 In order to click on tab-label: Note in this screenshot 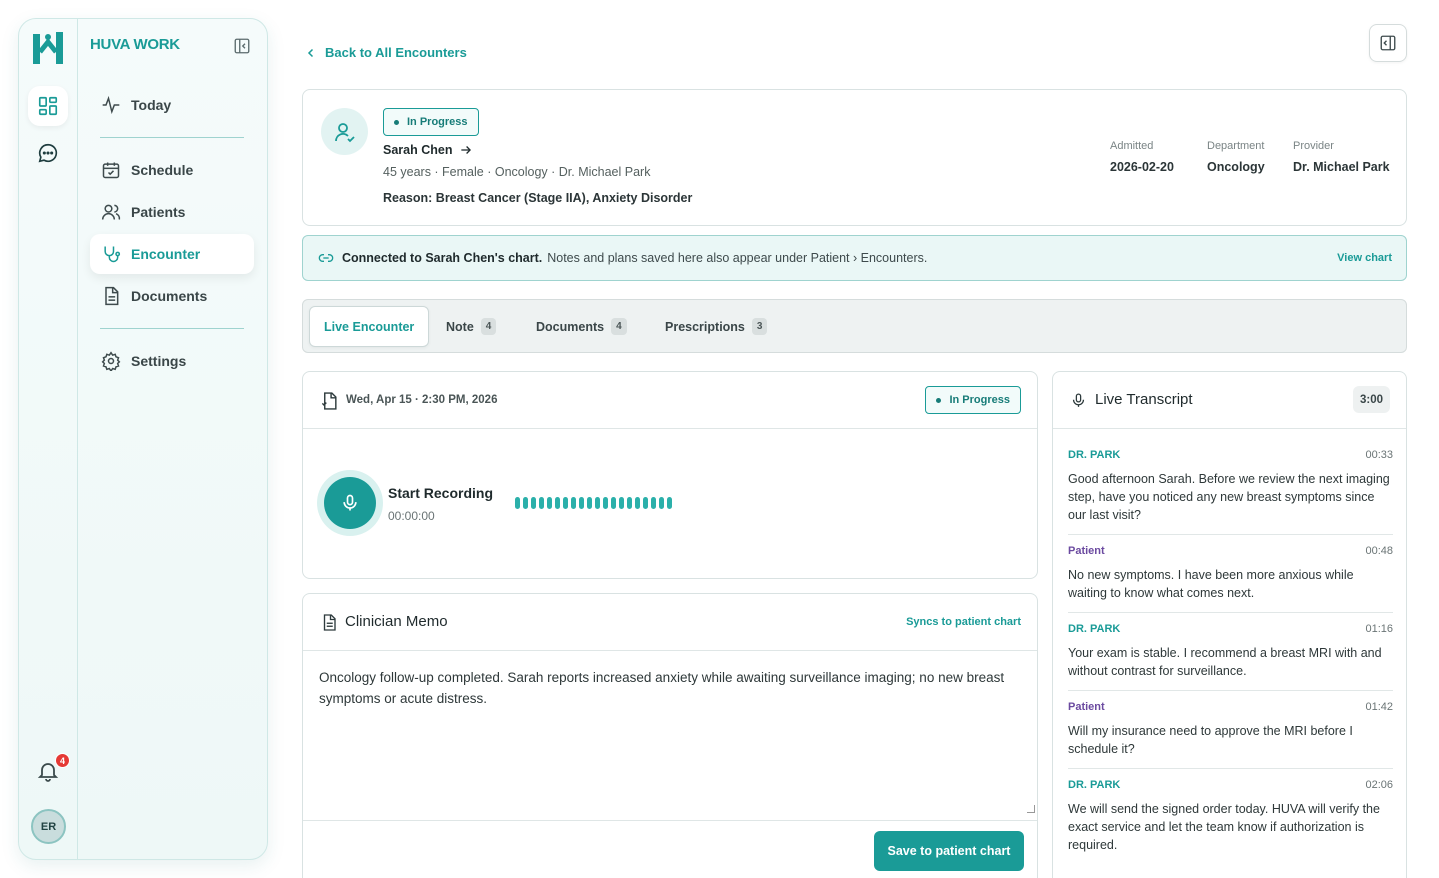, I will do `click(460, 326)`.